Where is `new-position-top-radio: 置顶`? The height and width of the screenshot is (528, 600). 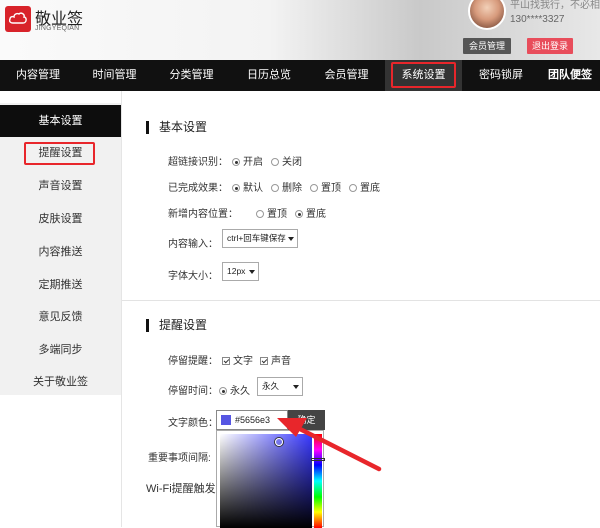 new-position-top-radio: 置顶 is located at coordinates (271, 212).